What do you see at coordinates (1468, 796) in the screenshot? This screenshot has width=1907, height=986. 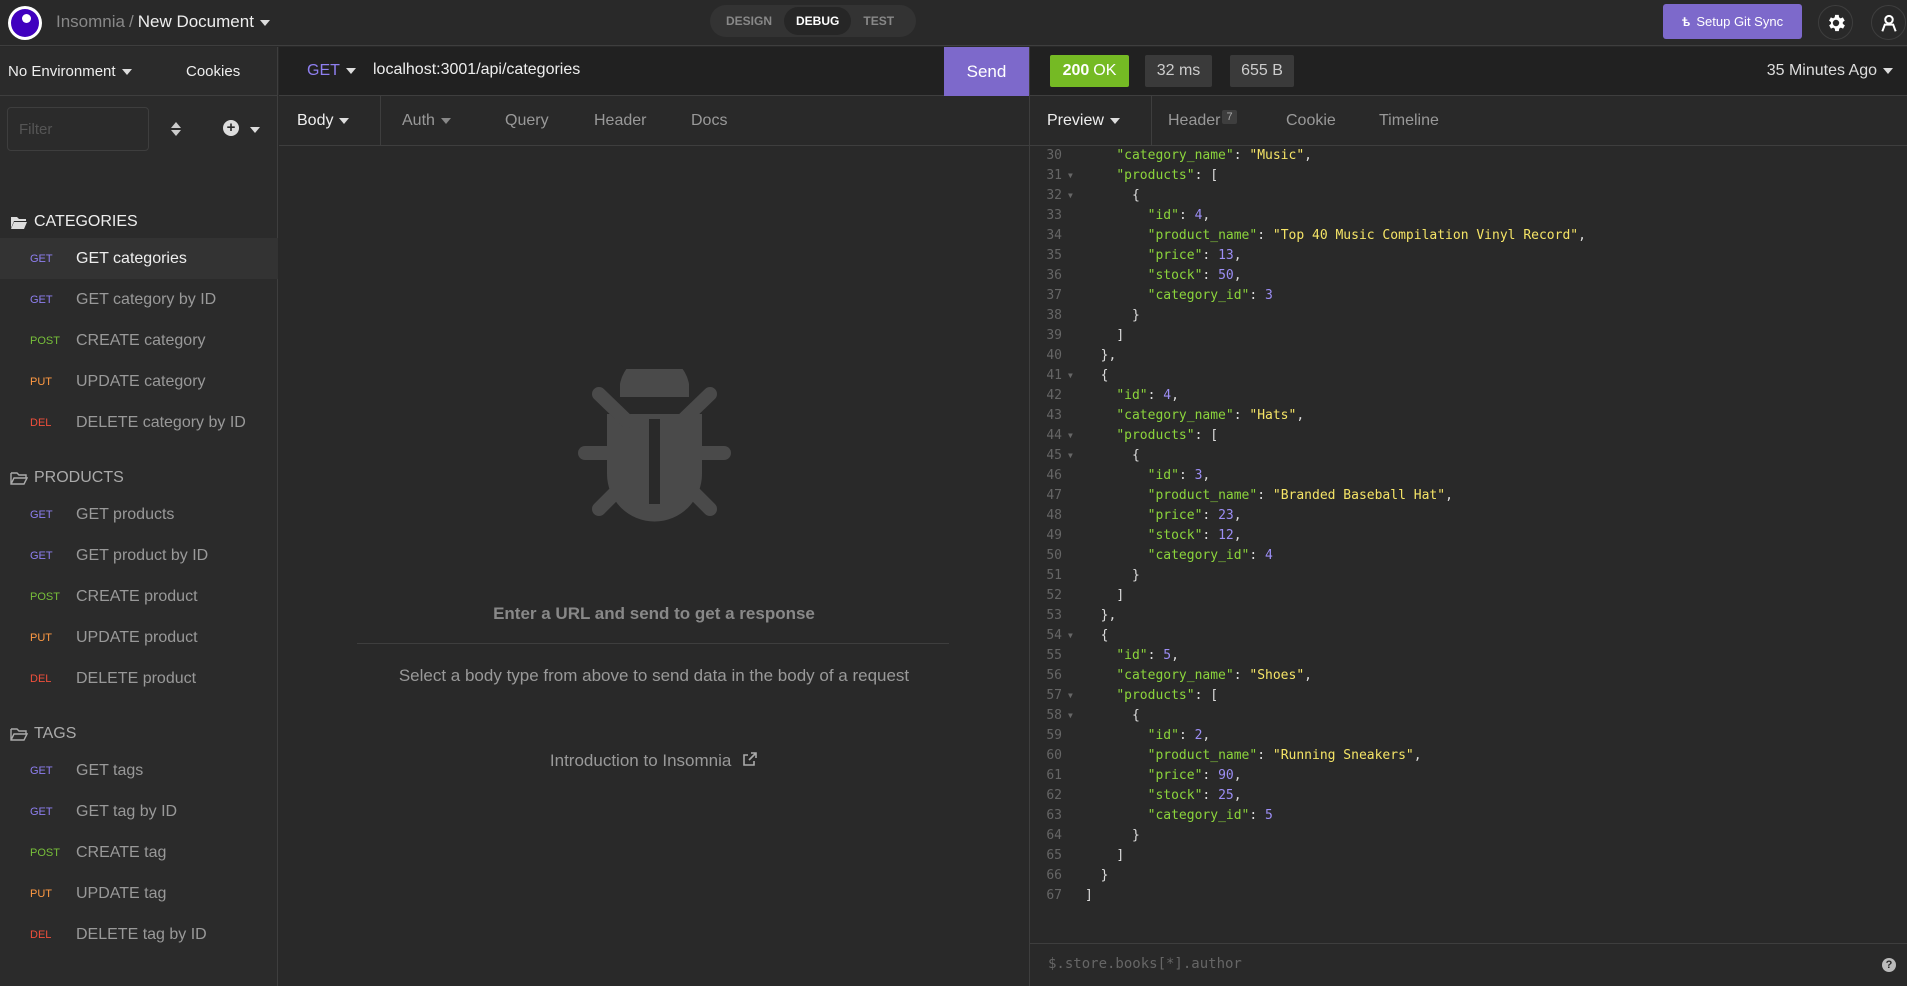 I see `code-line: 62 "stock": 25,` at bounding box center [1468, 796].